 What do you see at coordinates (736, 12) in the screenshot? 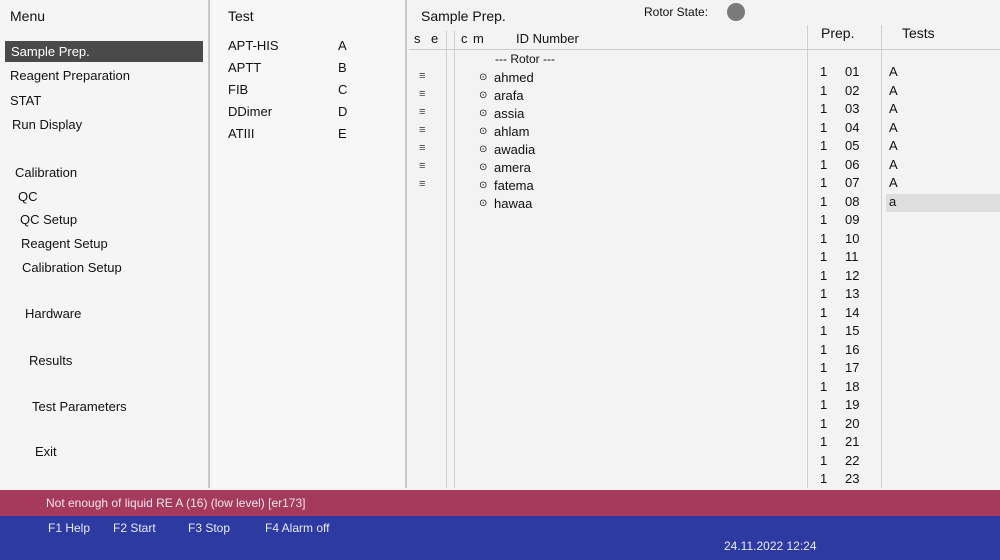
I see `status-indicator-icon` at bounding box center [736, 12].